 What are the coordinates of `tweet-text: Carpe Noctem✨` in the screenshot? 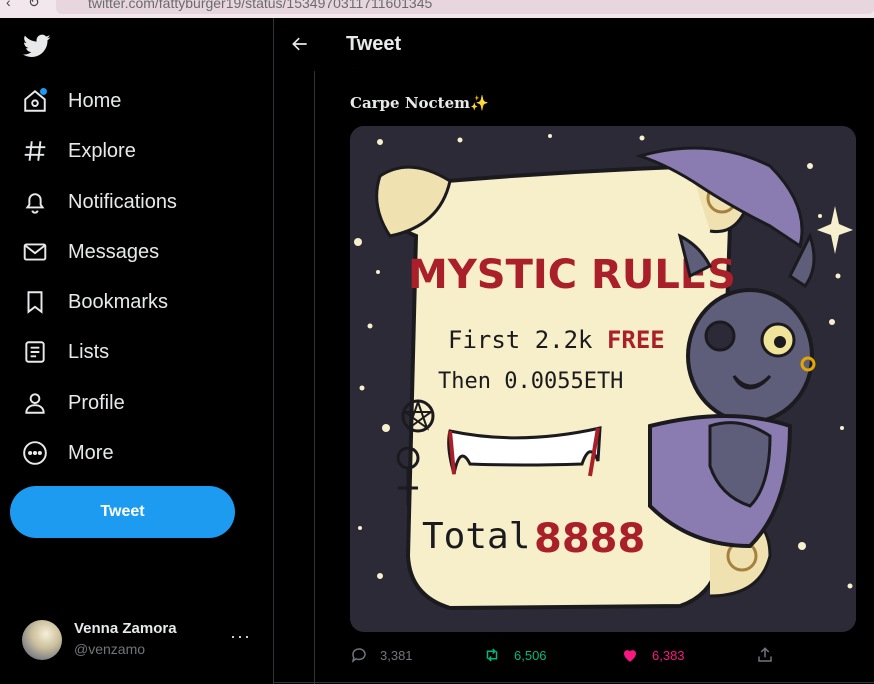 It's located at (419, 103).